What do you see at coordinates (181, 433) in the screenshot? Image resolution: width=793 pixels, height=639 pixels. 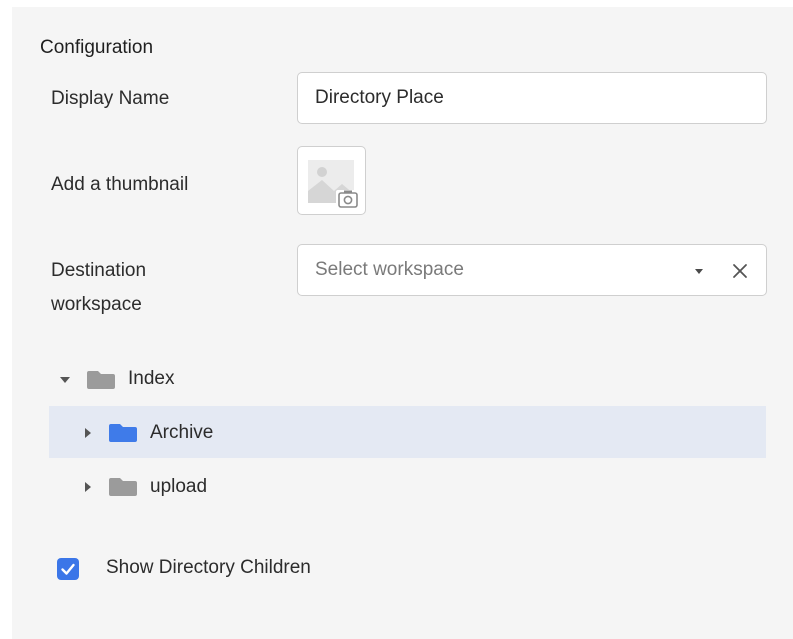 I see `tree-label-archive: Archive` at bounding box center [181, 433].